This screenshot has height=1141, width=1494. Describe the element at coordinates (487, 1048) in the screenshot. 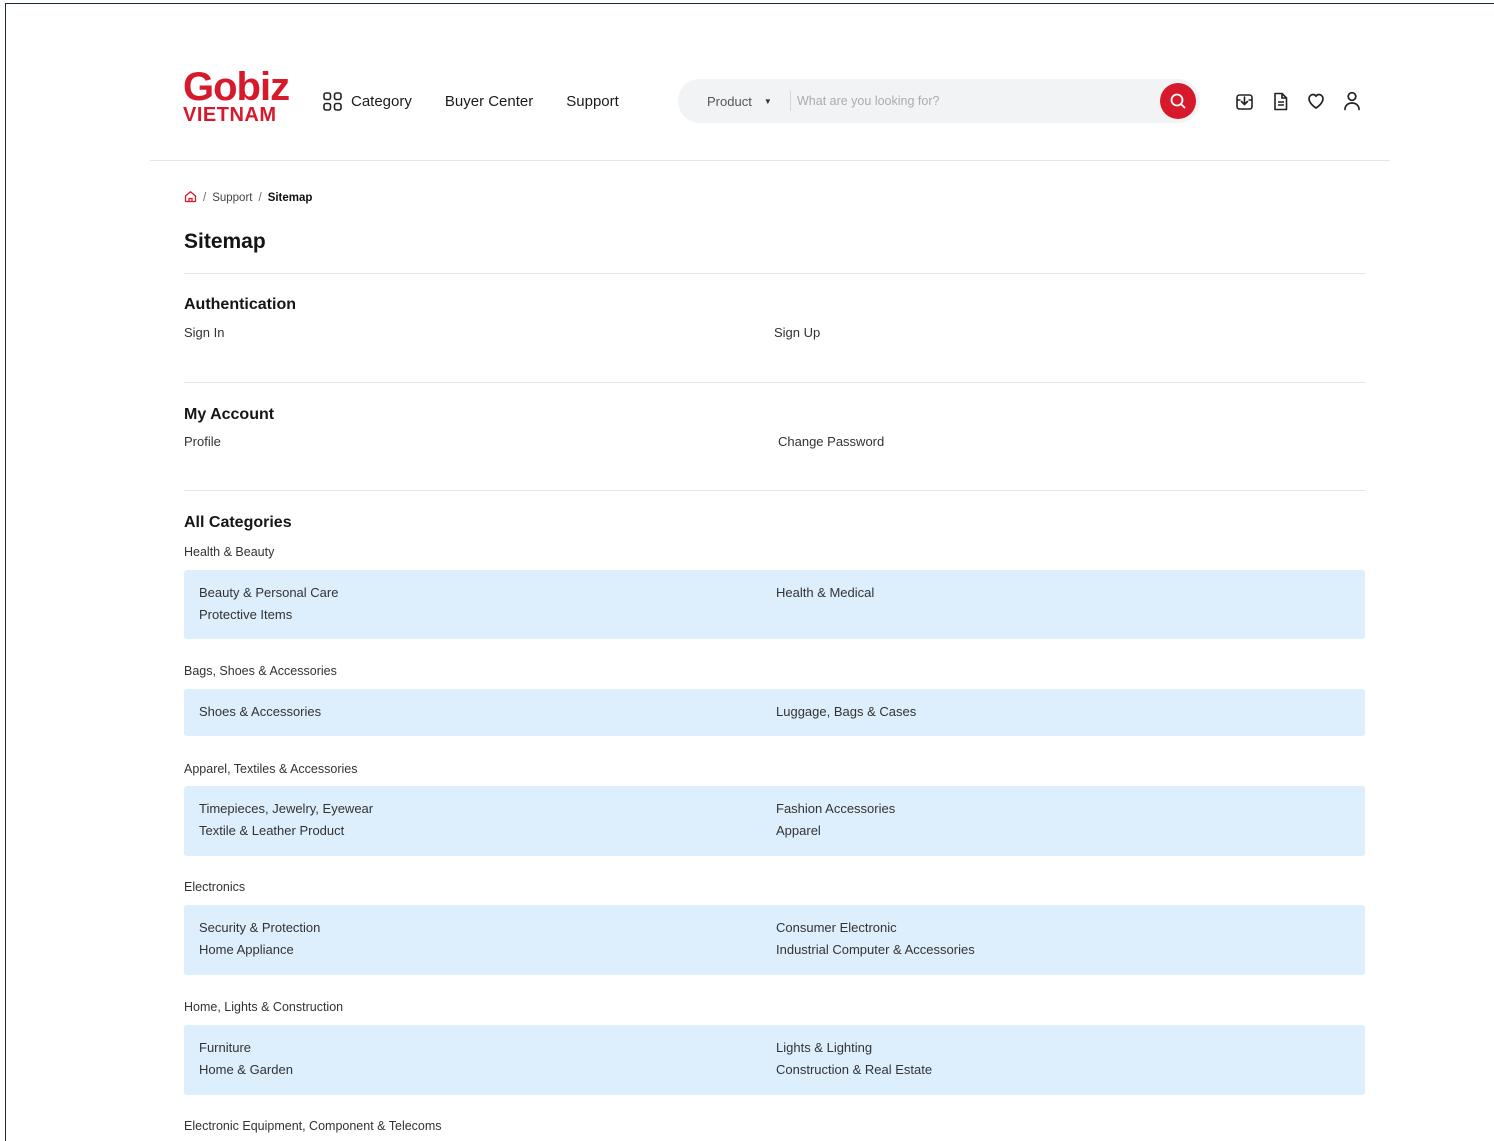

I see `category-link: Furniture` at that location.